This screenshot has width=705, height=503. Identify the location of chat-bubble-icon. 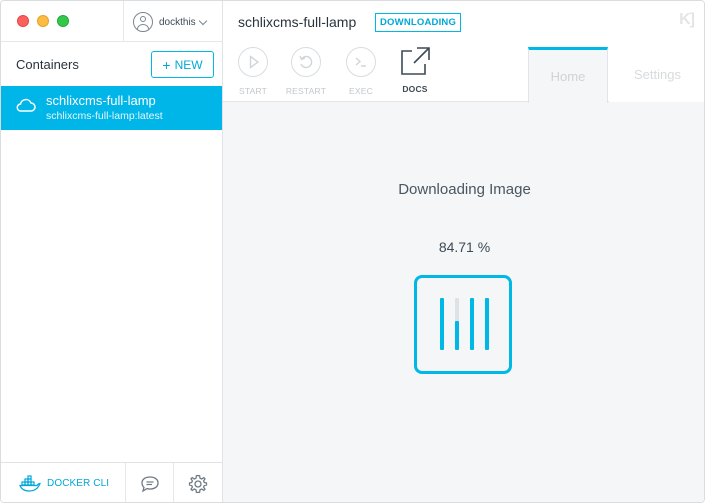
(149, 483).